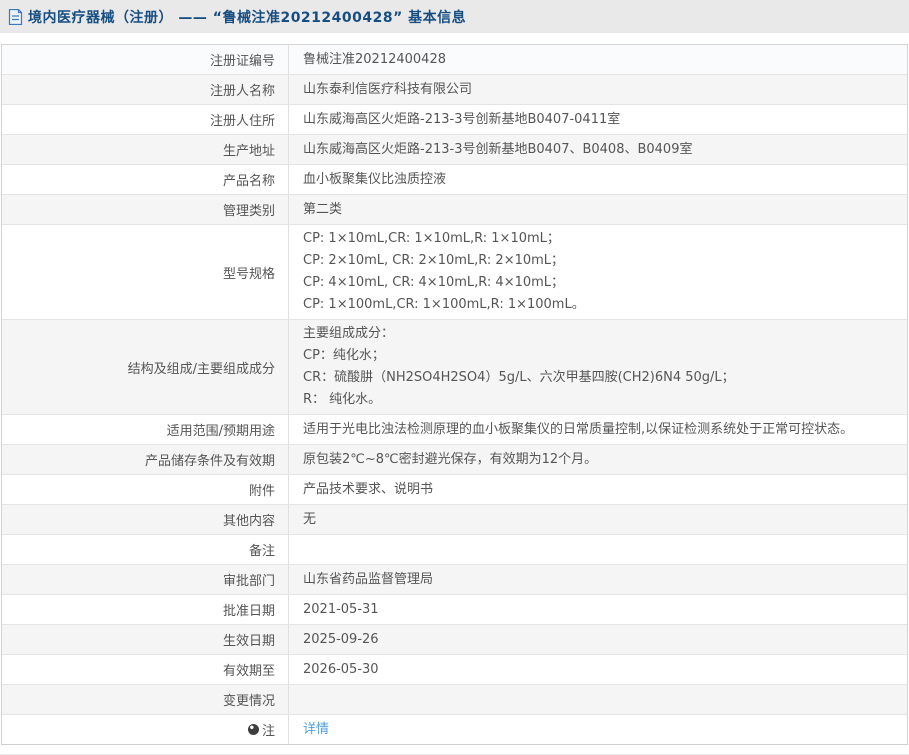  Describe the element at coordinates (454, 180) in the screenshot. I see `table-row-product-name: 产品名称 血小板聚集仪比浊质控液` at that location.